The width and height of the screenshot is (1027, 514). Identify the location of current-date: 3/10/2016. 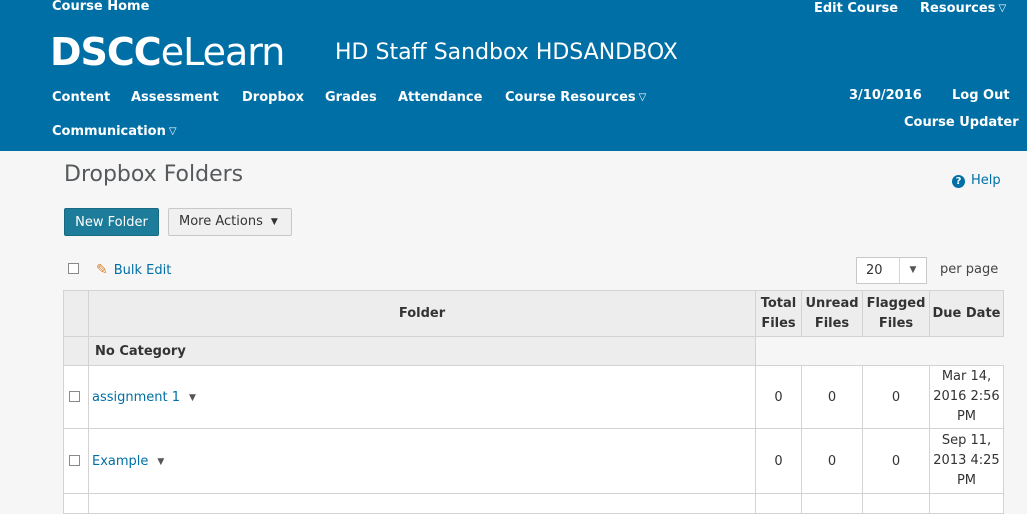
(885, 95).